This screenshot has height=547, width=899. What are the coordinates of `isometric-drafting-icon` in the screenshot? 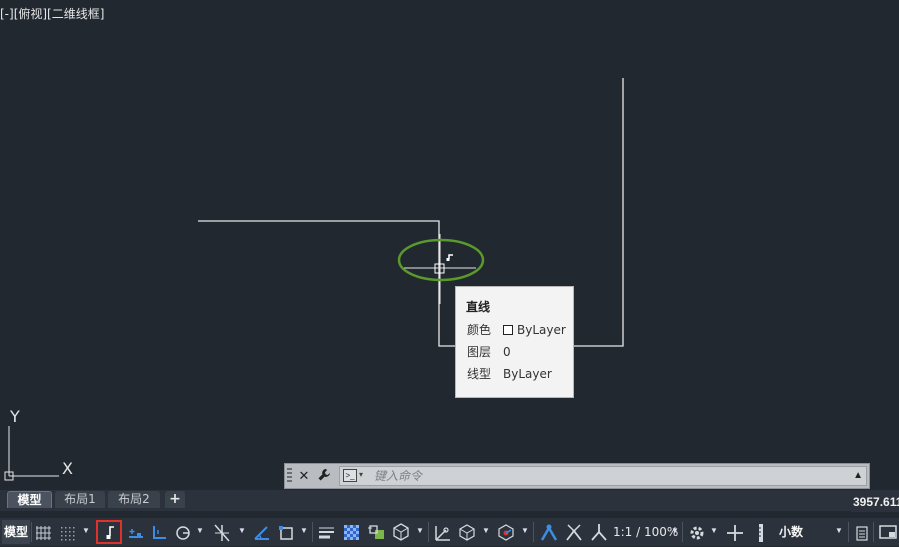 It's located at (222, 532).